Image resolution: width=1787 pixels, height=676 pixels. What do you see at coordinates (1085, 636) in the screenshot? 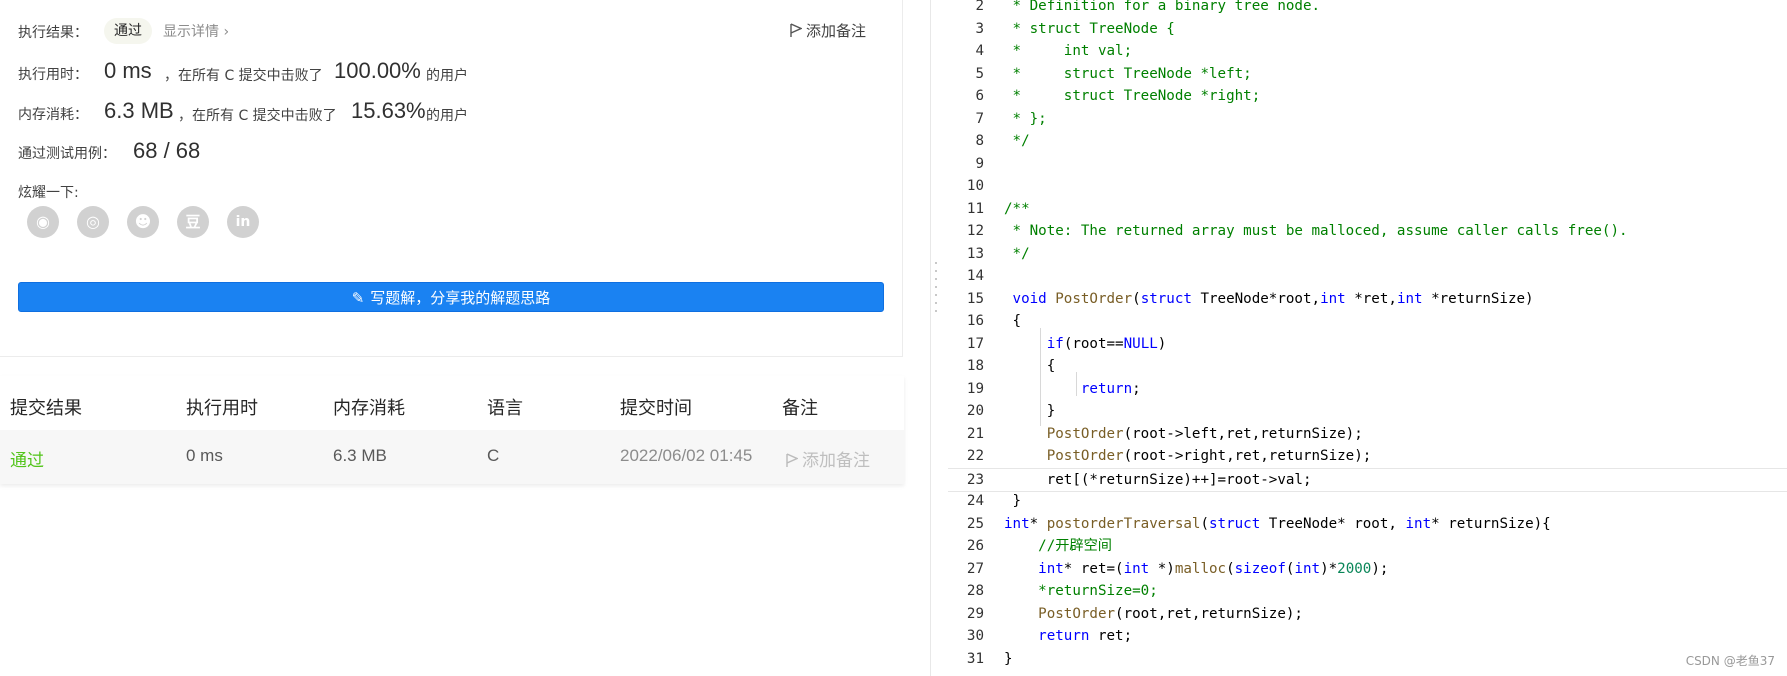
I see `code-text: return ret;` at bounding box center [1085, 636].